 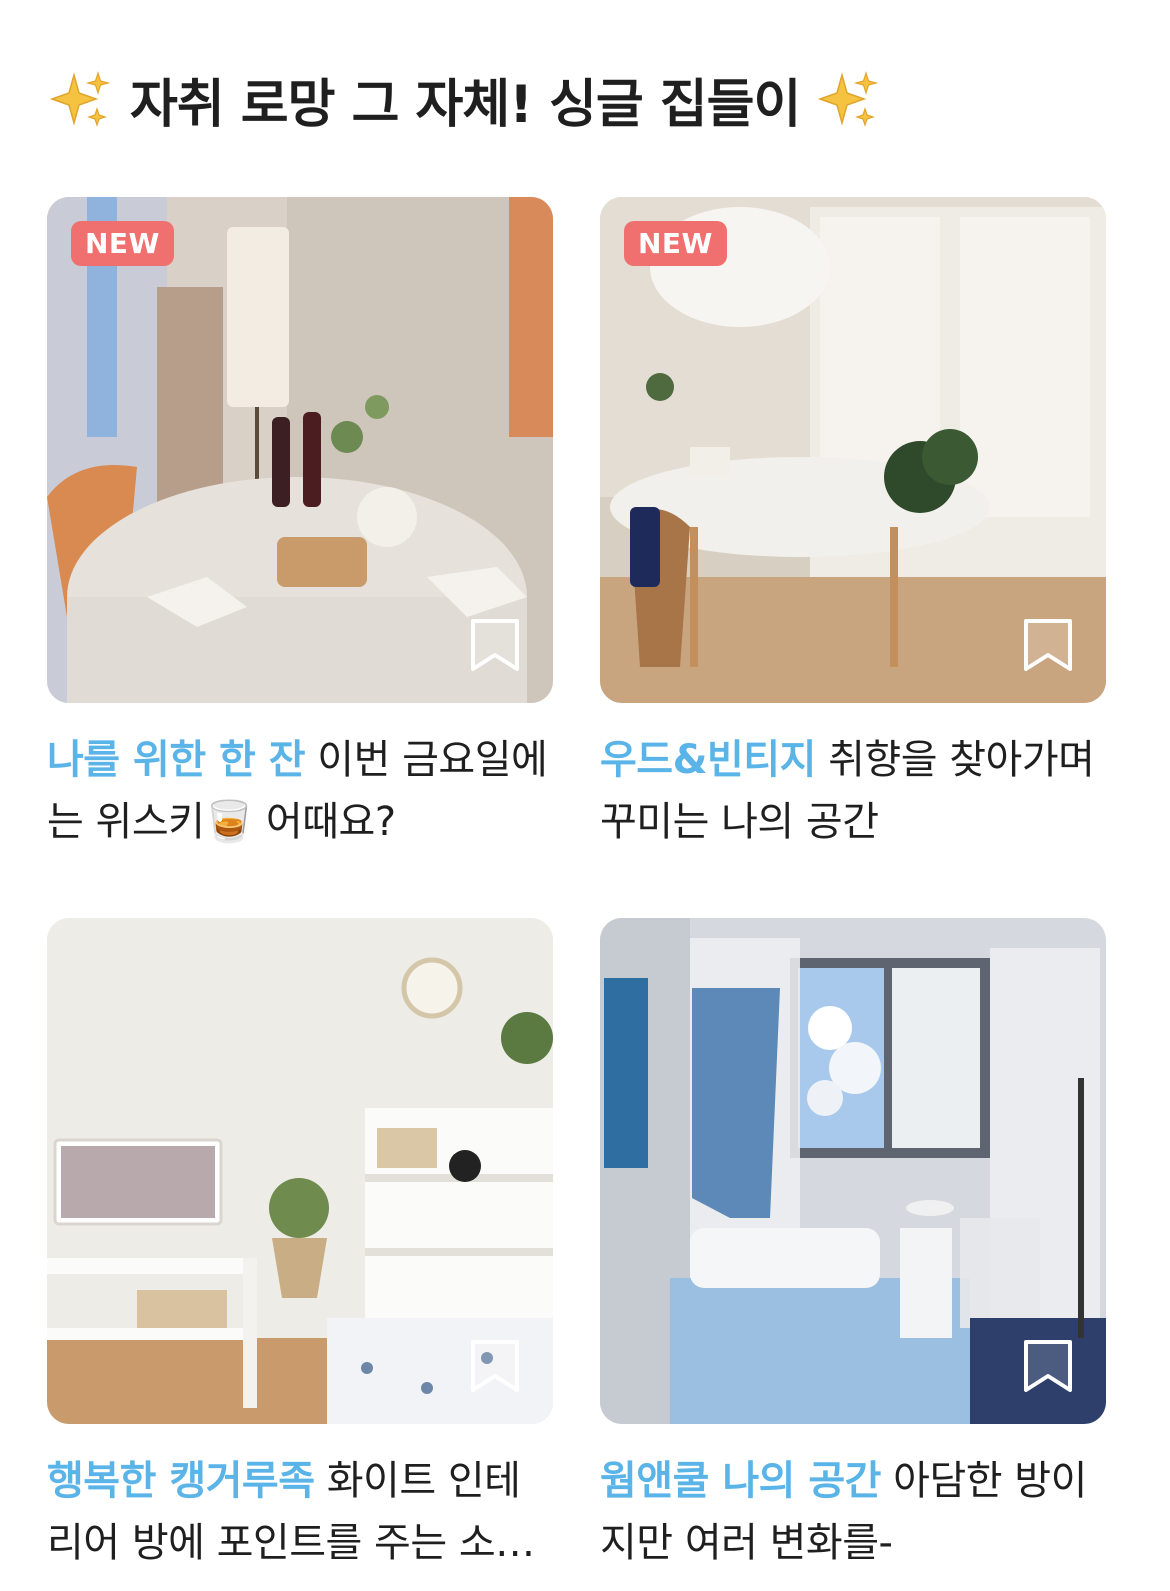 What do you see at coordinates (853, 791) in the screenshot?
I see `card-caption: 우드&빈티지 취향을 찾아가며 꾸미는 나의 공간` at bounding box center [853, 791].